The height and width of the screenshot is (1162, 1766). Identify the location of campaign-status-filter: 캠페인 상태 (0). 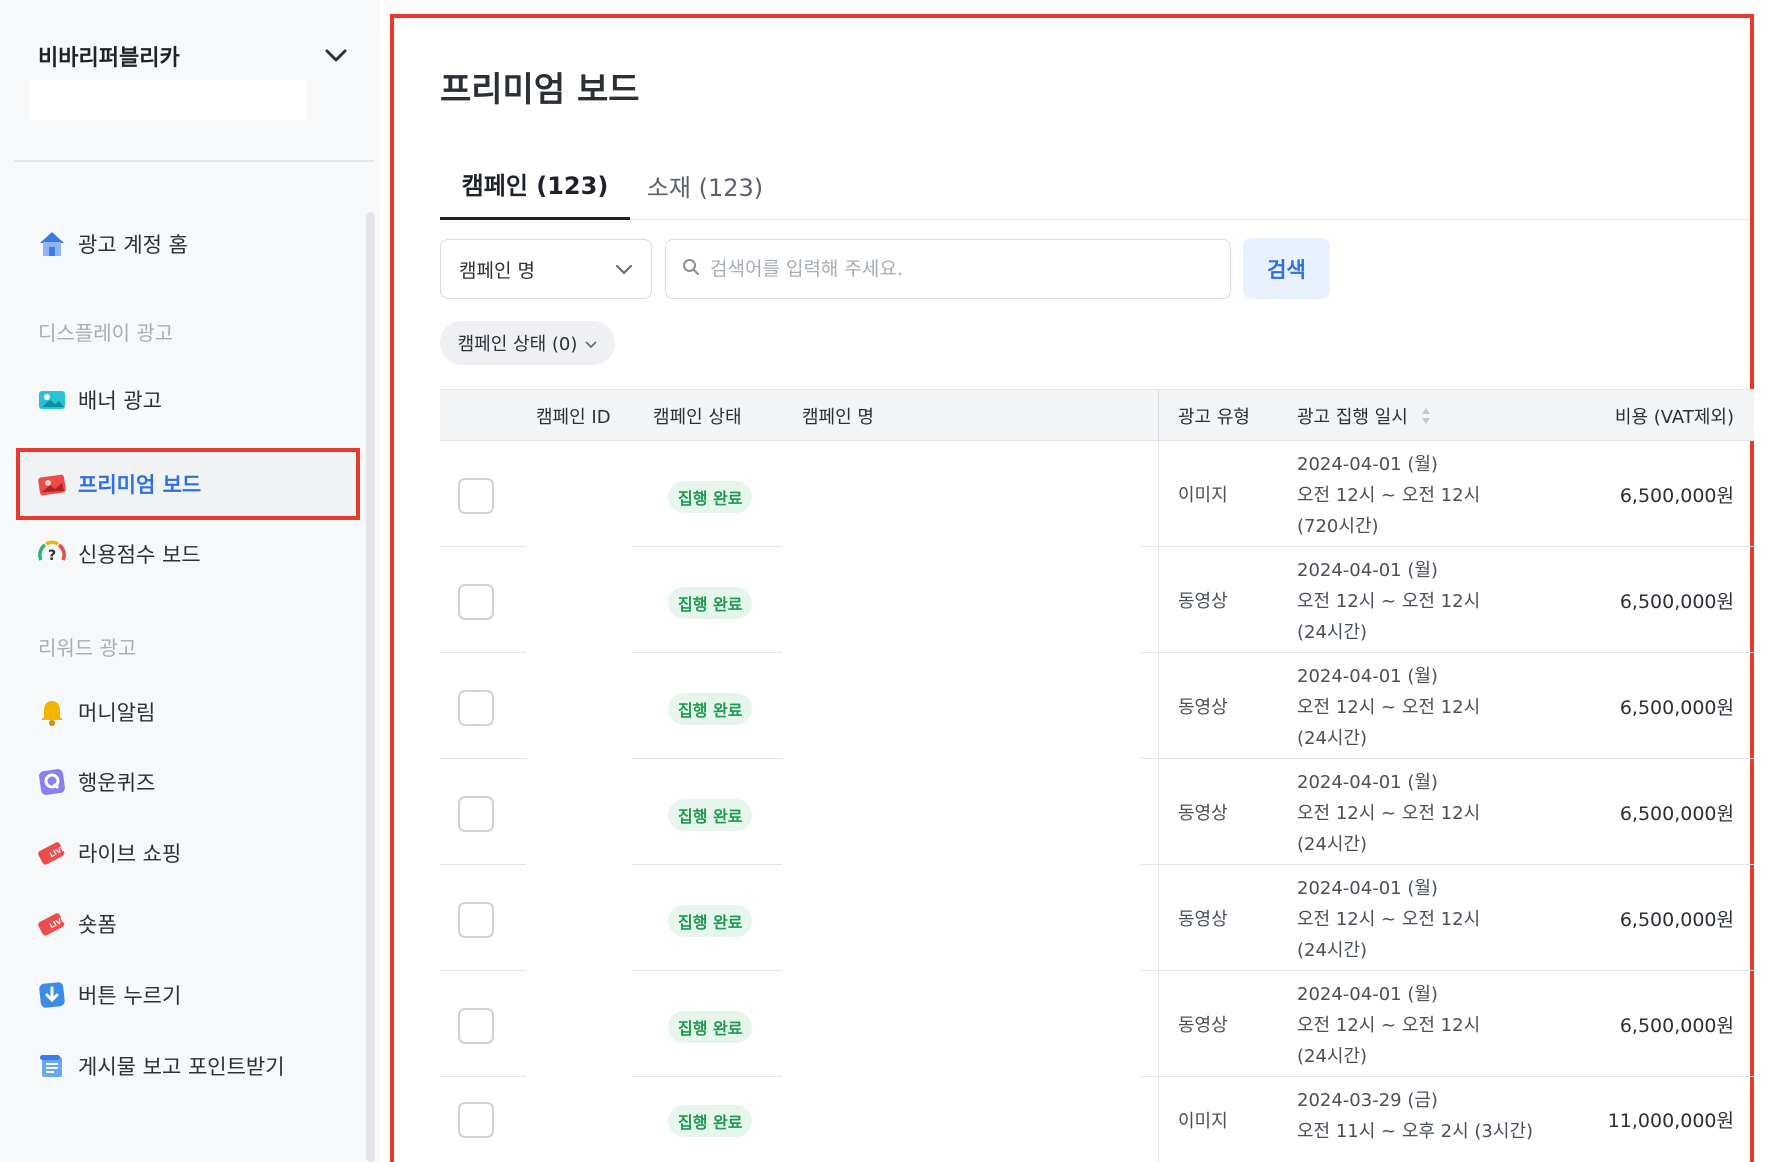
(527, 343).